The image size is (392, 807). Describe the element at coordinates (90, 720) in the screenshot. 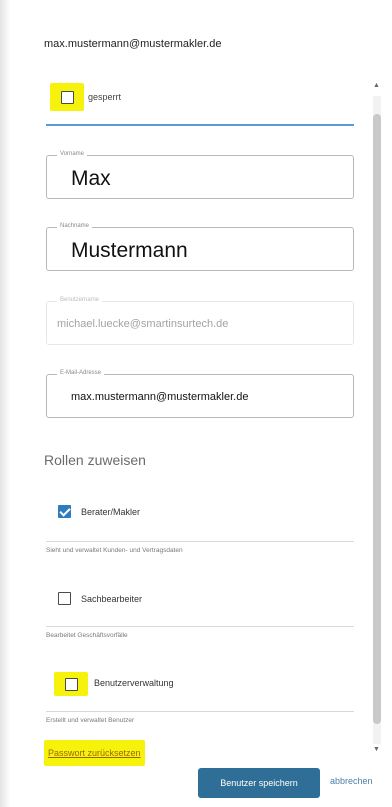

I see `role-benutzerverwaltung-description: Erstellt und verwaltet Benutzer` at that location.